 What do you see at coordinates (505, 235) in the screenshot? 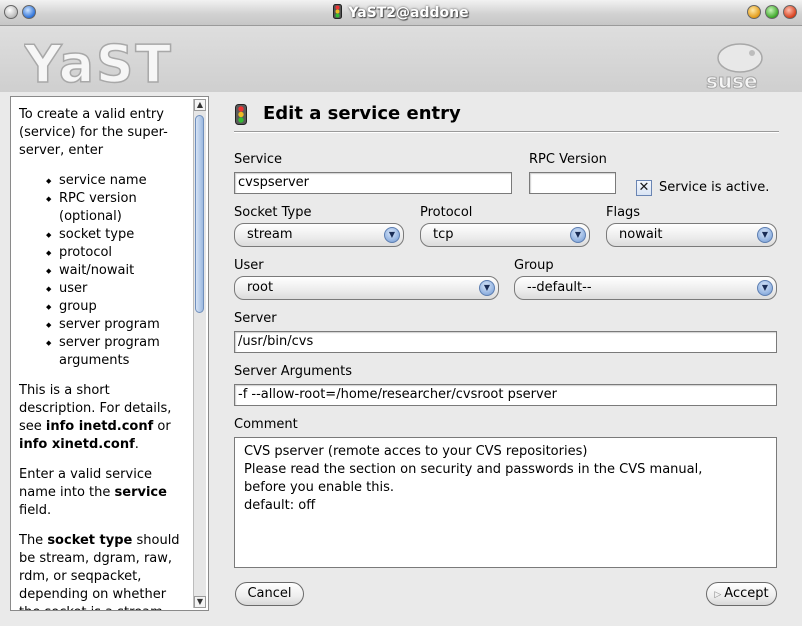
I see `protocol-select: tcp ▼` at bounding box center [505, 235].